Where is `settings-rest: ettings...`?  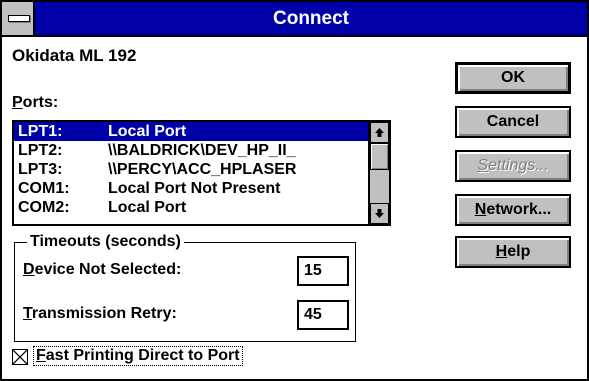
settings-rest: ettings... is located at coordinates (518, 165).